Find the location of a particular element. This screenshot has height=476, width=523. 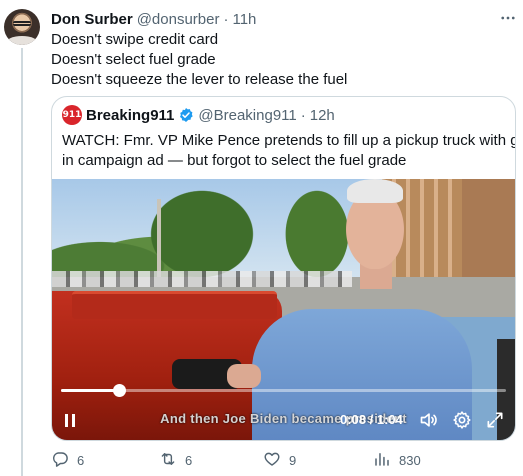

reply-button: 6 is located at coordinates (67, 460).